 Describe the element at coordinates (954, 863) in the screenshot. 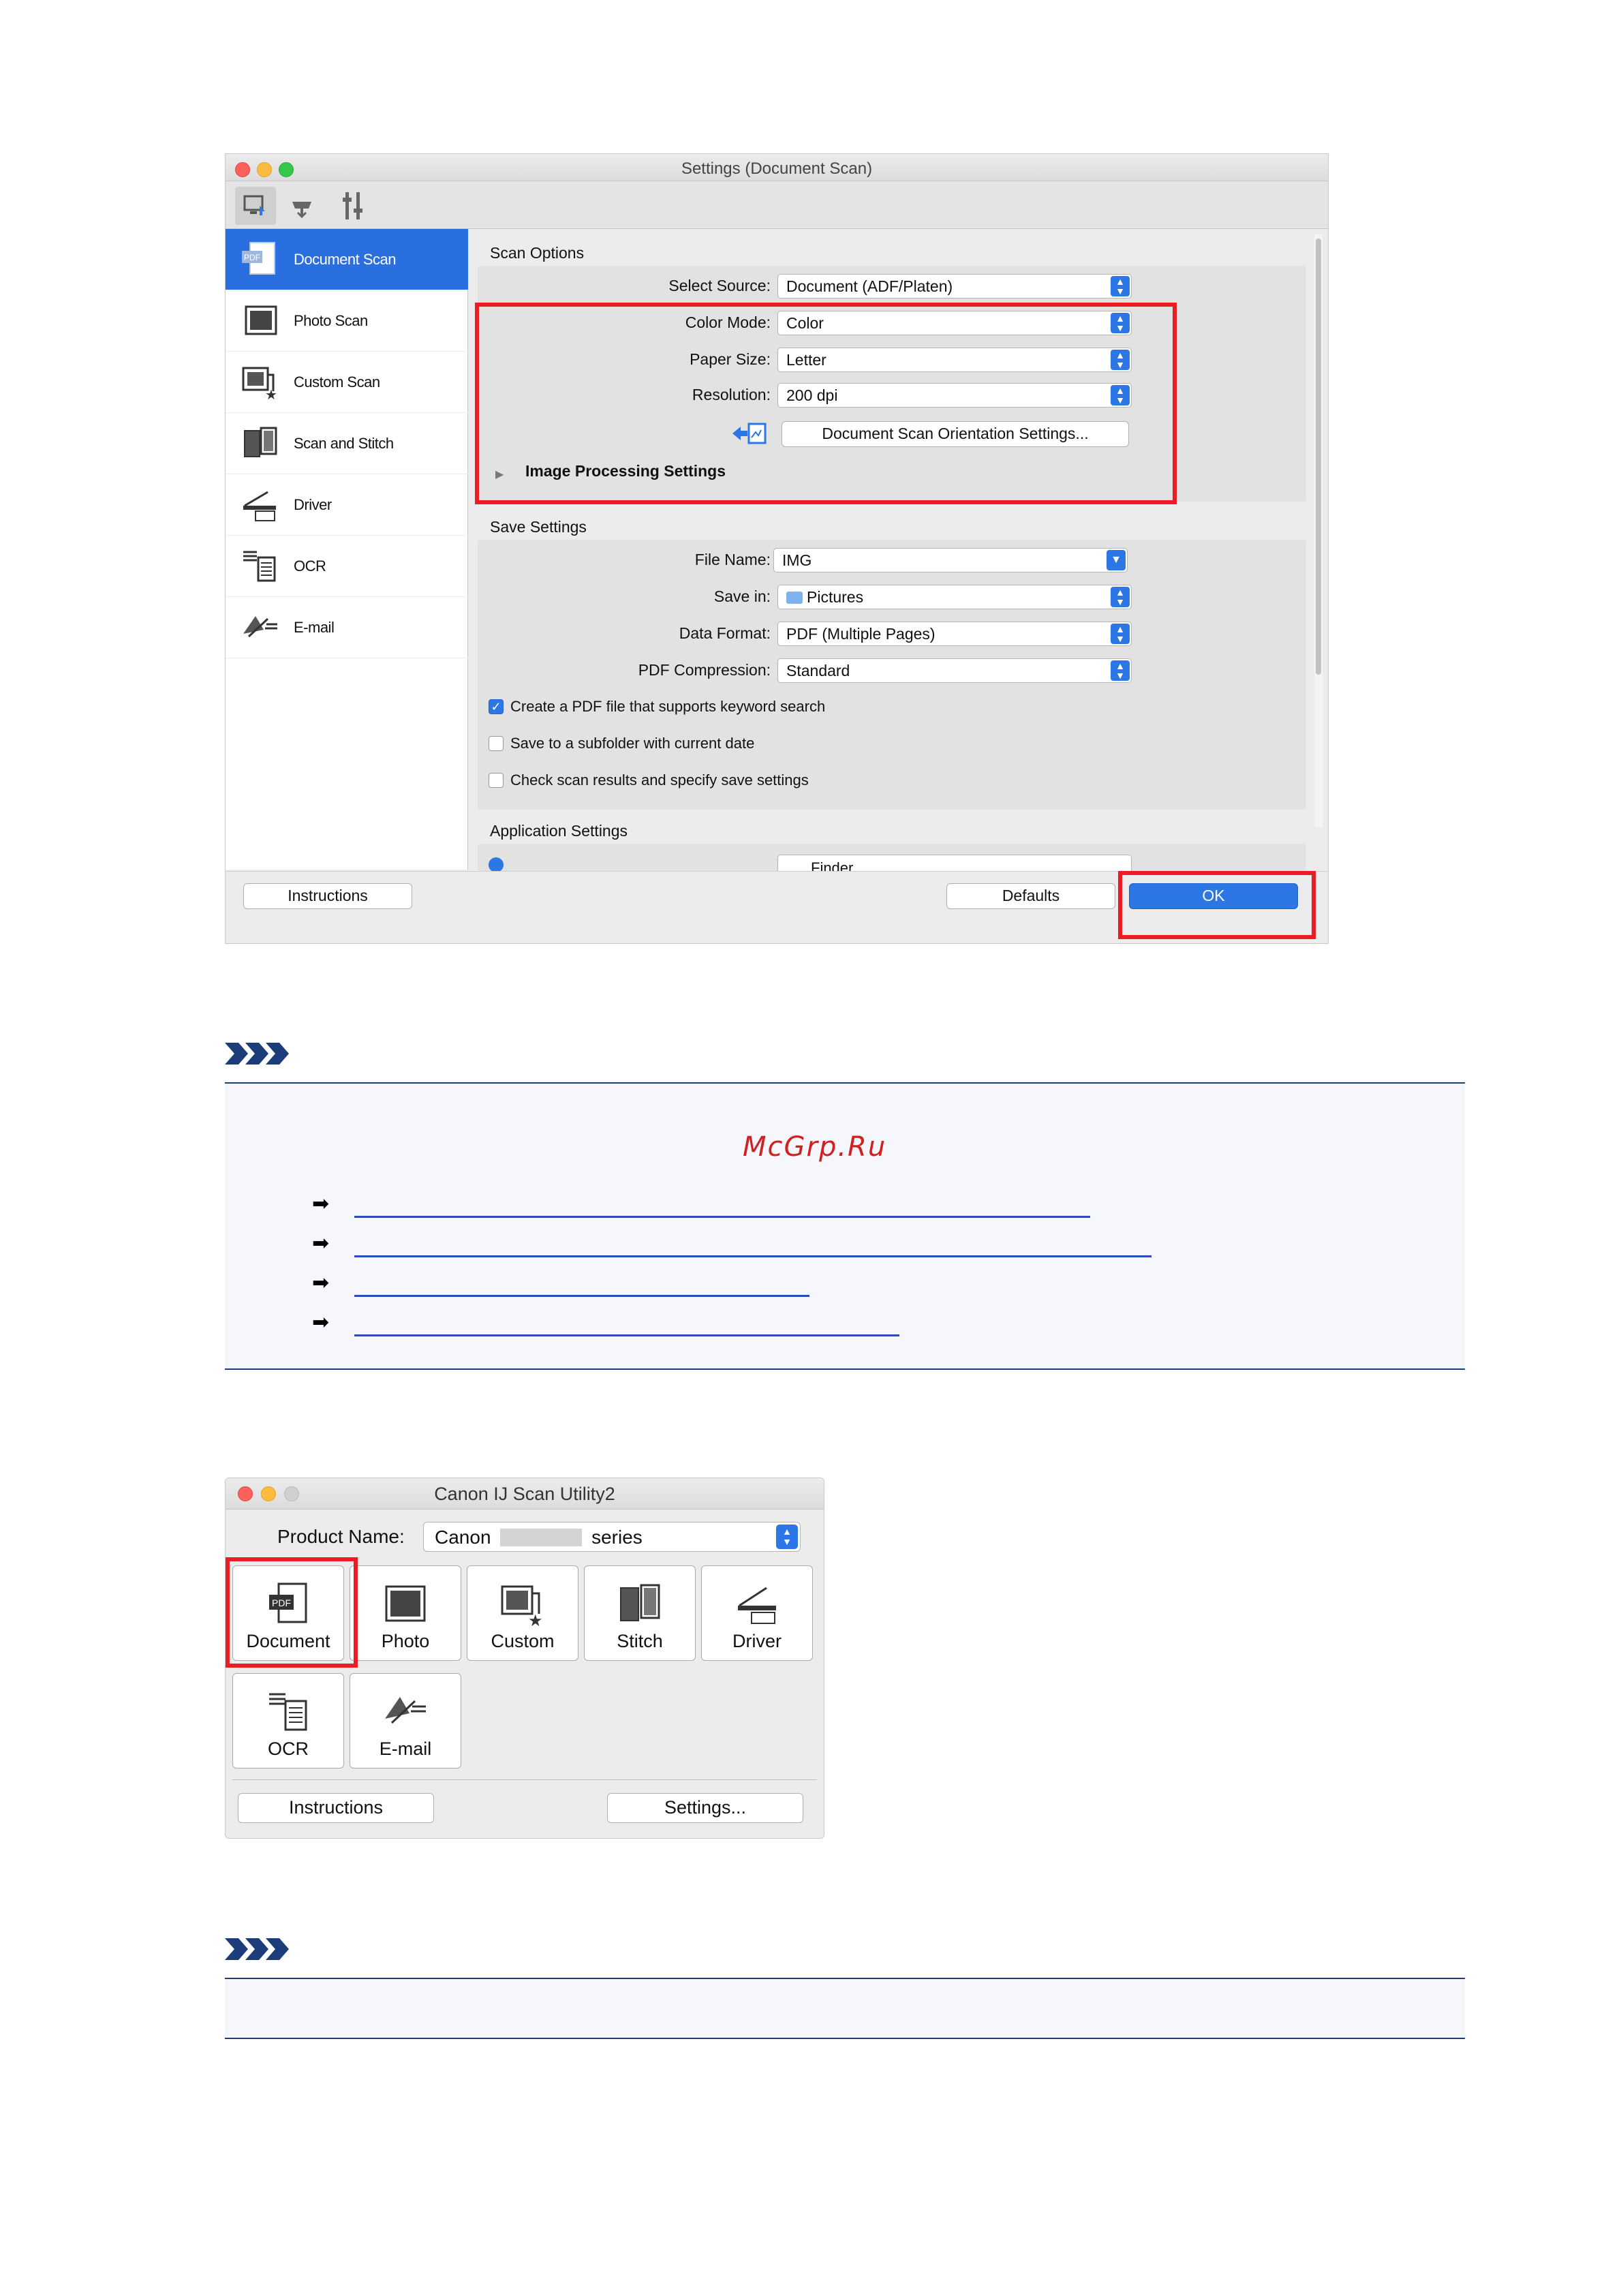

I see `application-dropdown: Finder` at that location.